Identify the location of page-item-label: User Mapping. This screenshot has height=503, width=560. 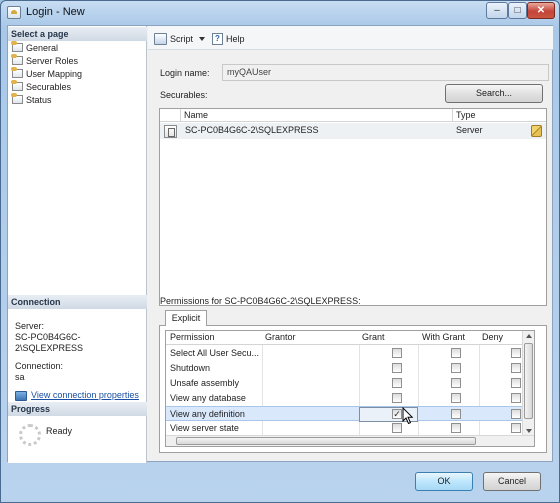
(54, 73).